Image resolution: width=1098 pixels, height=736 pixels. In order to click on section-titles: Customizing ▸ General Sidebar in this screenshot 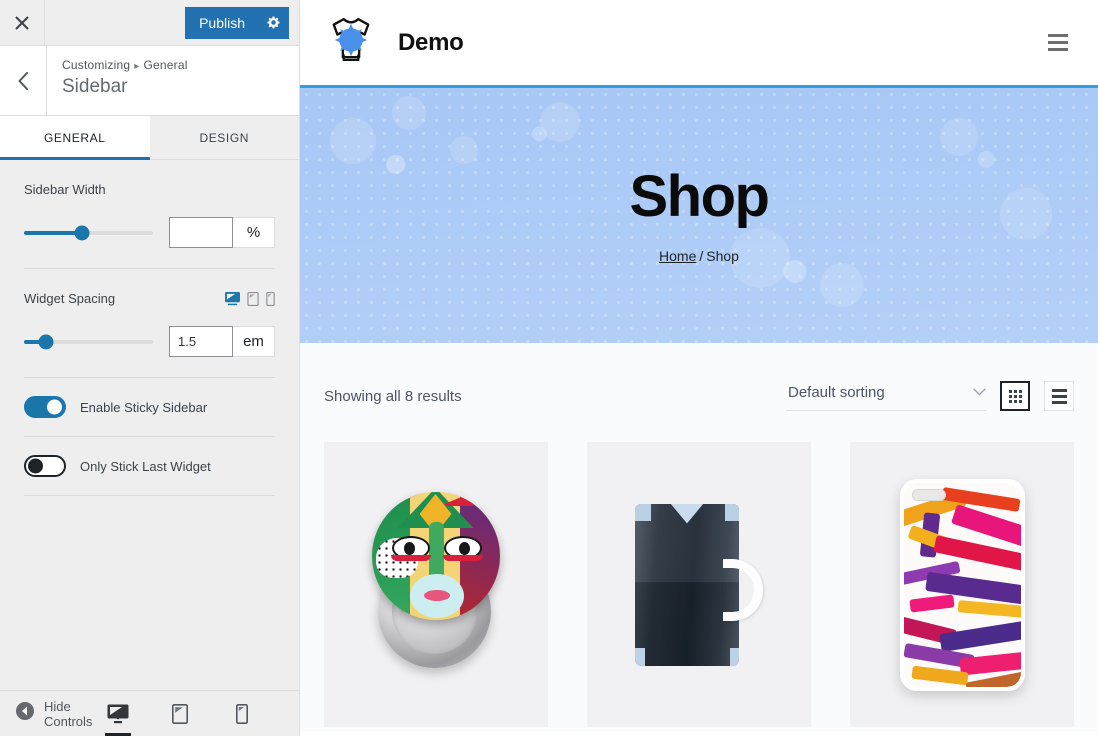, I will do `click(117, 80)`.